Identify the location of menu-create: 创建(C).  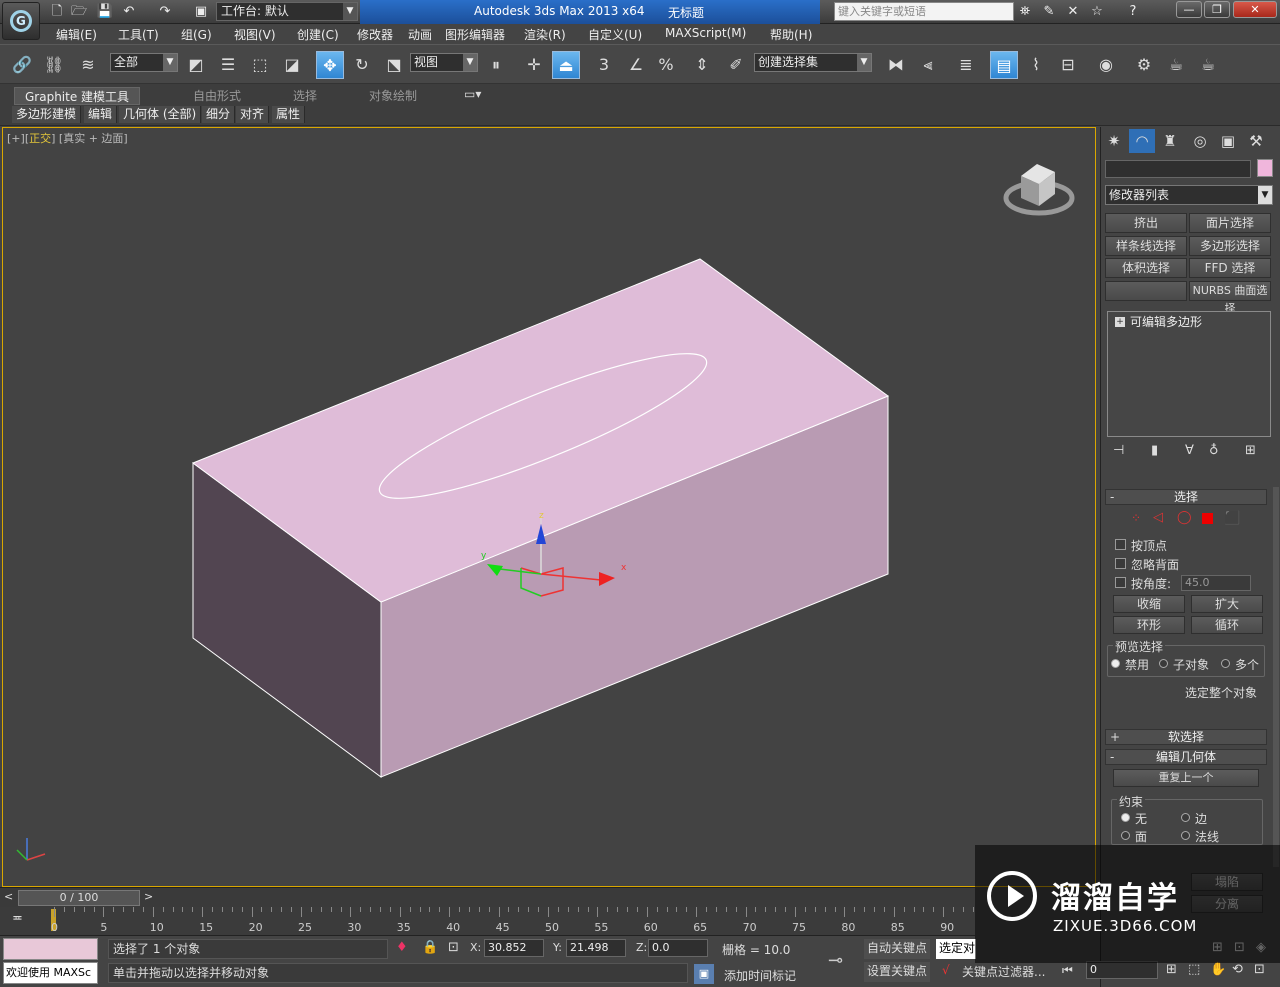
(318, 34).